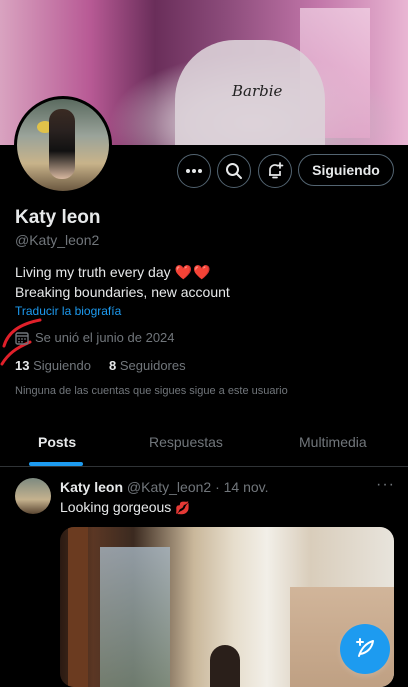 The width and height of the screenshot is (408, 687). Describe the element at coordinates (122, 292) in the screenshot. I see `bio-line-2: Breaking boundaries, new account` at that location.